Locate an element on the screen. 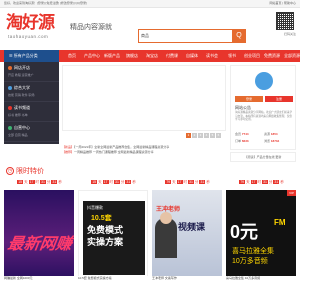 The height and width of the screenshot is (300, 320). stat-item: 会员 7744 is located at coordinates (249, 134).